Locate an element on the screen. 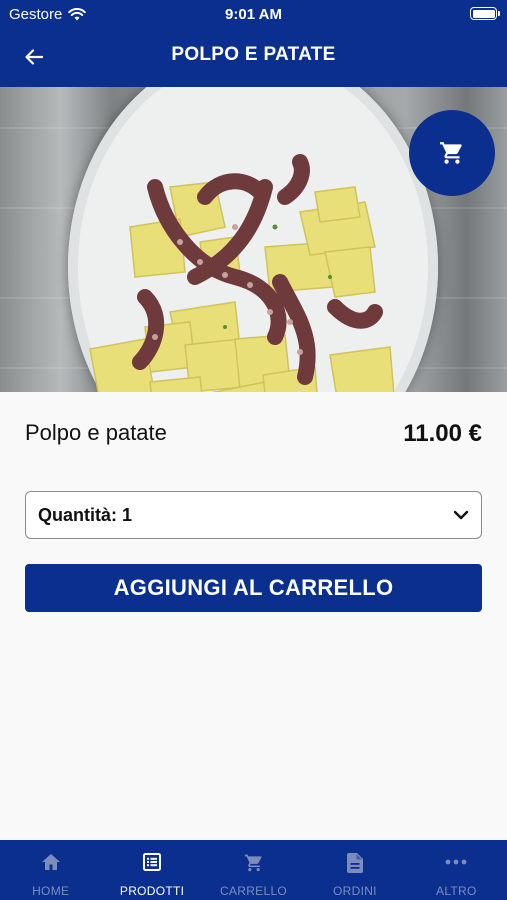 The width and height of the screenshot is (507, 900). document-icon is located at coordinates (354, 863).